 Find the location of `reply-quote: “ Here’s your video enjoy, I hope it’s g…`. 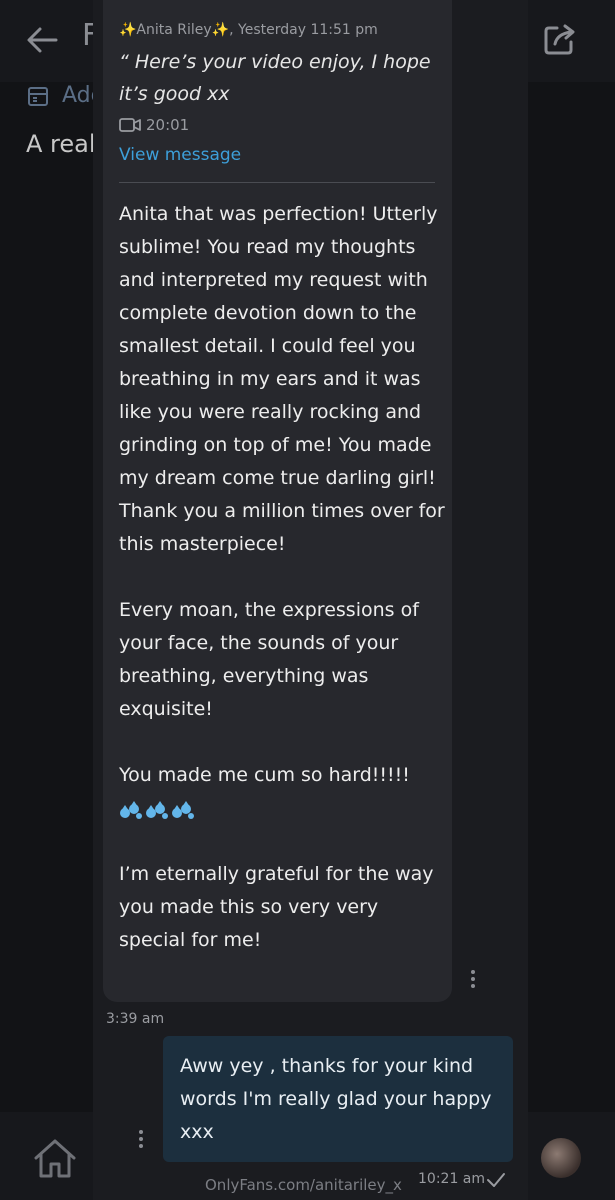

reply-quote: “ Here’s your video enjoy, I hope it’s g… is located at coordinates (275, 78).